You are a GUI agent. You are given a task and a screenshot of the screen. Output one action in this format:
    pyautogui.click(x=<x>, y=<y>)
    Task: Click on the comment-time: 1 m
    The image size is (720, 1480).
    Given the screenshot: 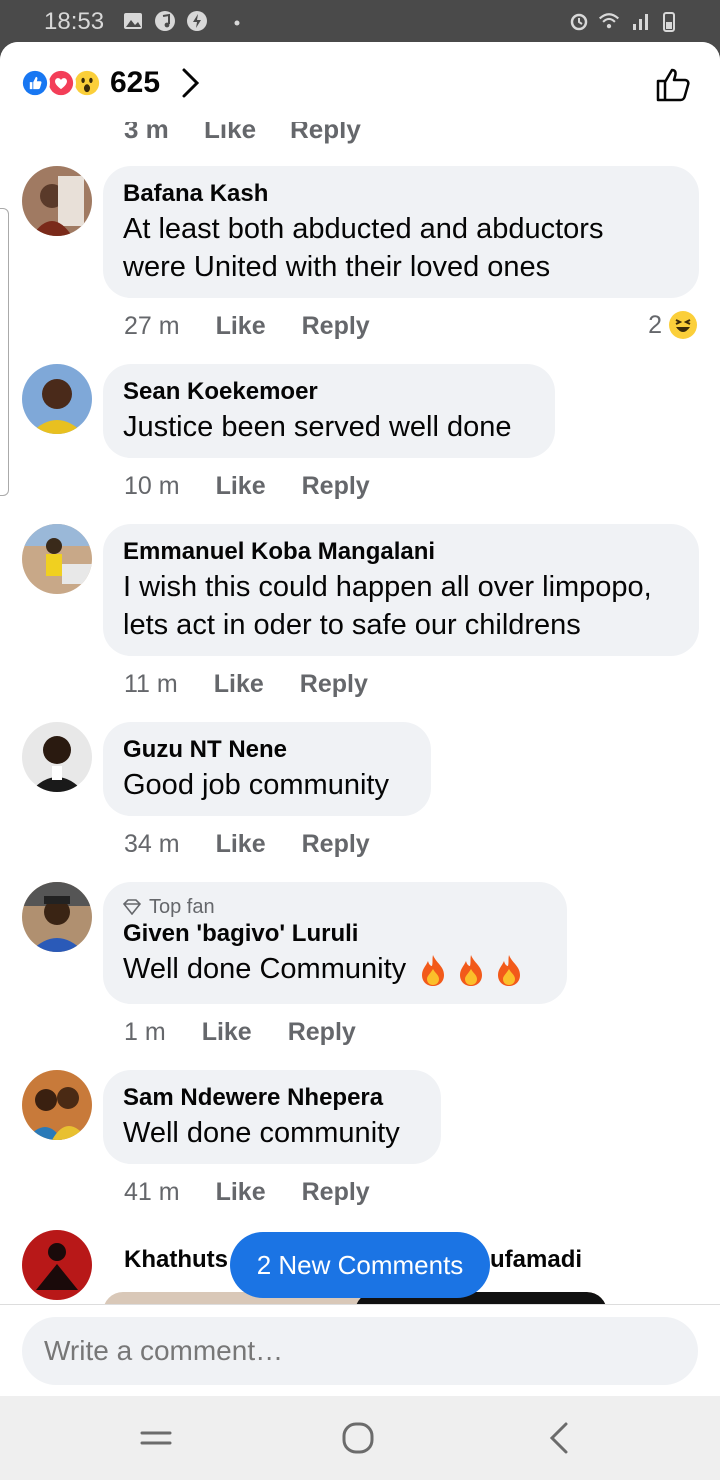 What is the action you would take?
    pyautogui.click(x=145, y=1032)
    